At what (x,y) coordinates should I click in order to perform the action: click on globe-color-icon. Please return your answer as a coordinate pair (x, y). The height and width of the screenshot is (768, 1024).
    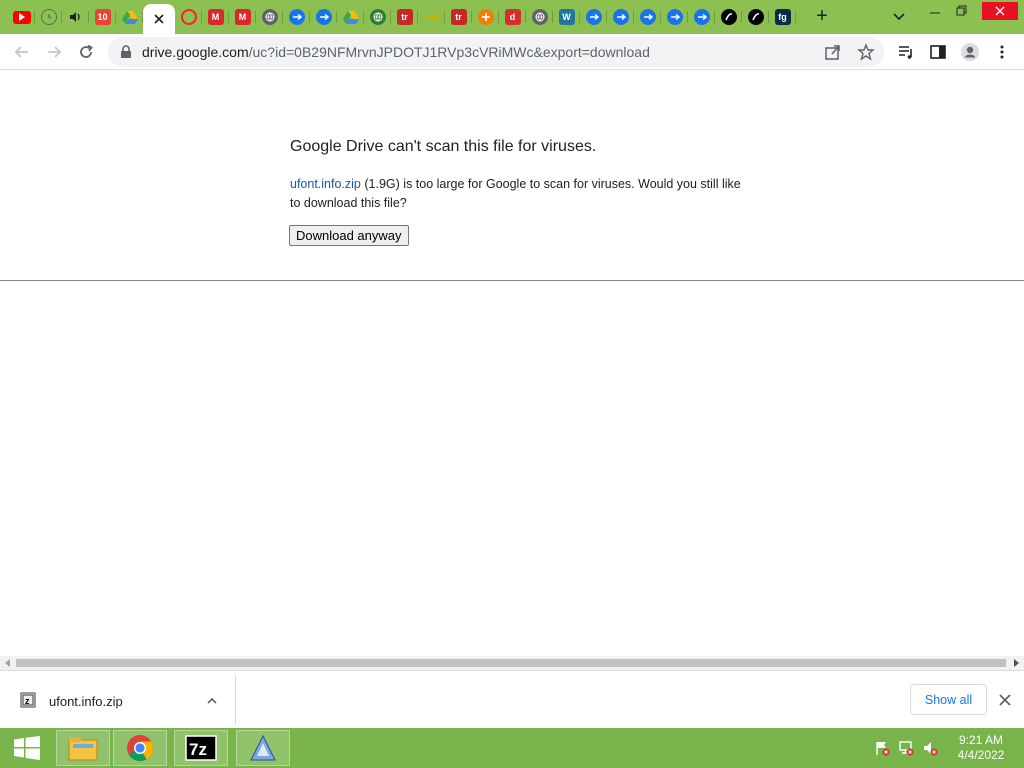
    Looking at the image, I should click on (377, 17).